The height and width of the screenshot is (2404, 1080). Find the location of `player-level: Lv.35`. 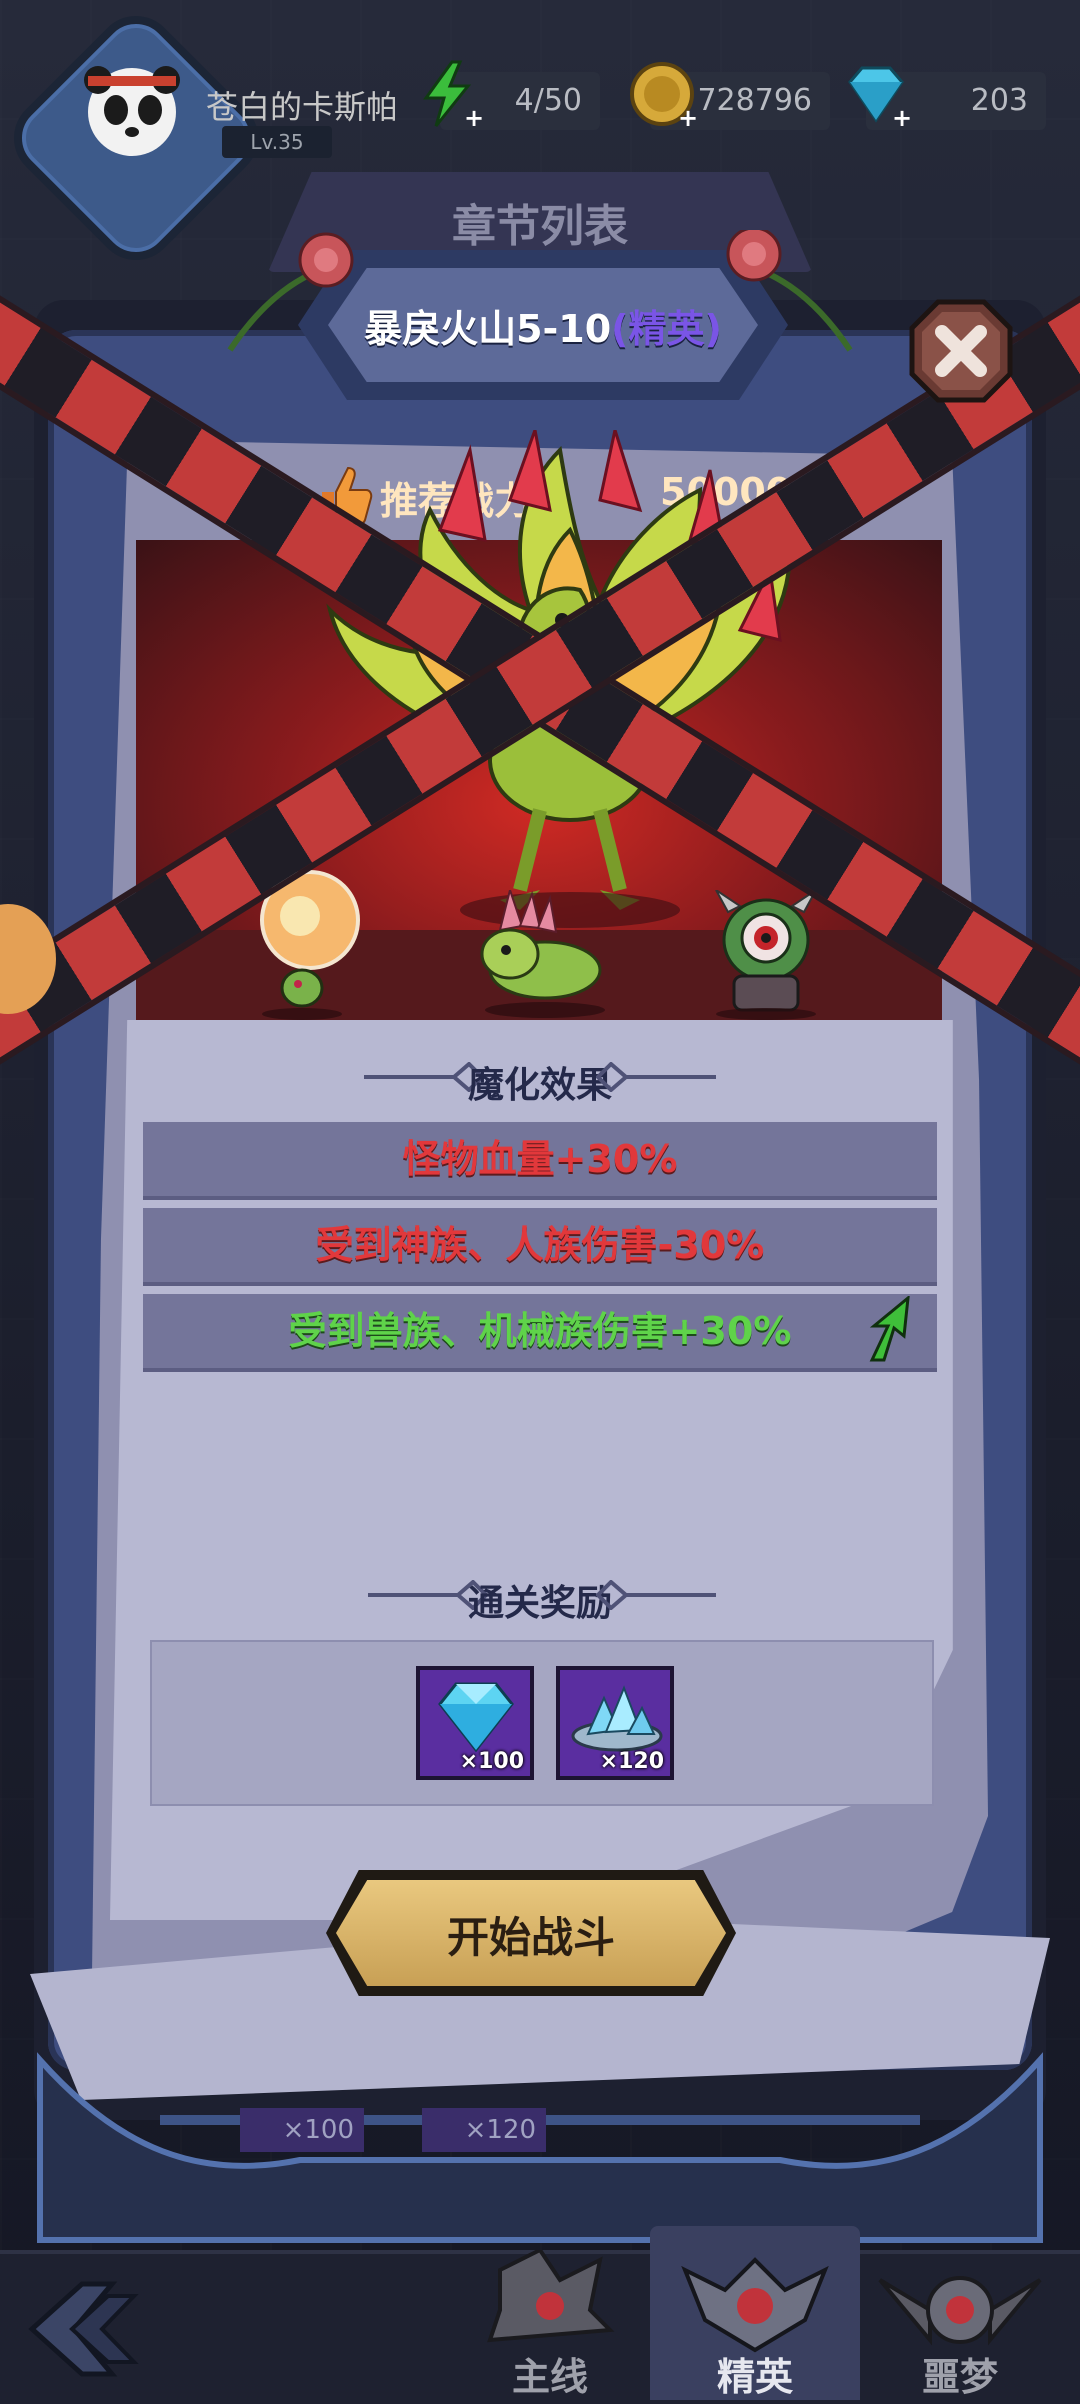

player-level: Lv.35 is located at coordinates (277, 142).